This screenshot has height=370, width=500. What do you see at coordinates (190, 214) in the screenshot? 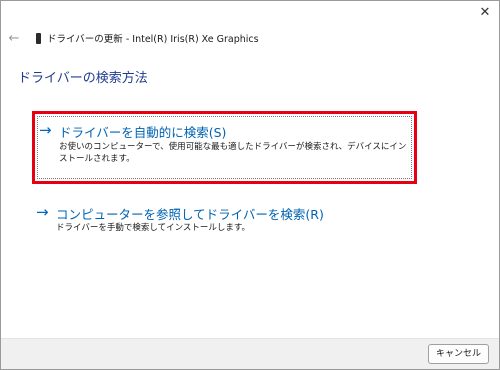
I see `browse-computer-label: コンピューターを参照してドライバーを検索(R)` at bounding box center [190, 214].